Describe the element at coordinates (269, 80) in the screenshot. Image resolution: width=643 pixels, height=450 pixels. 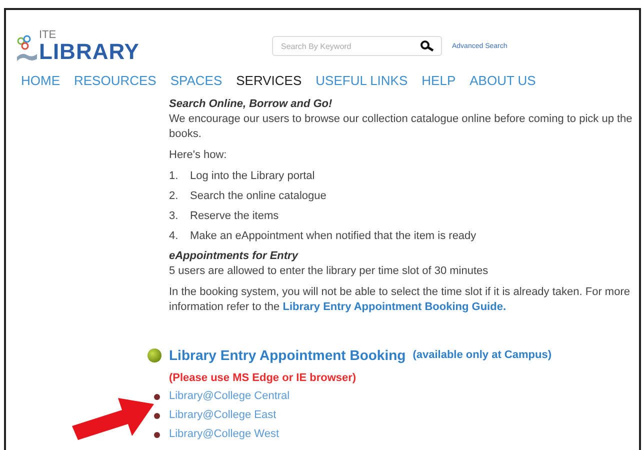
I see `nav-tab: SERVICES` at that location.